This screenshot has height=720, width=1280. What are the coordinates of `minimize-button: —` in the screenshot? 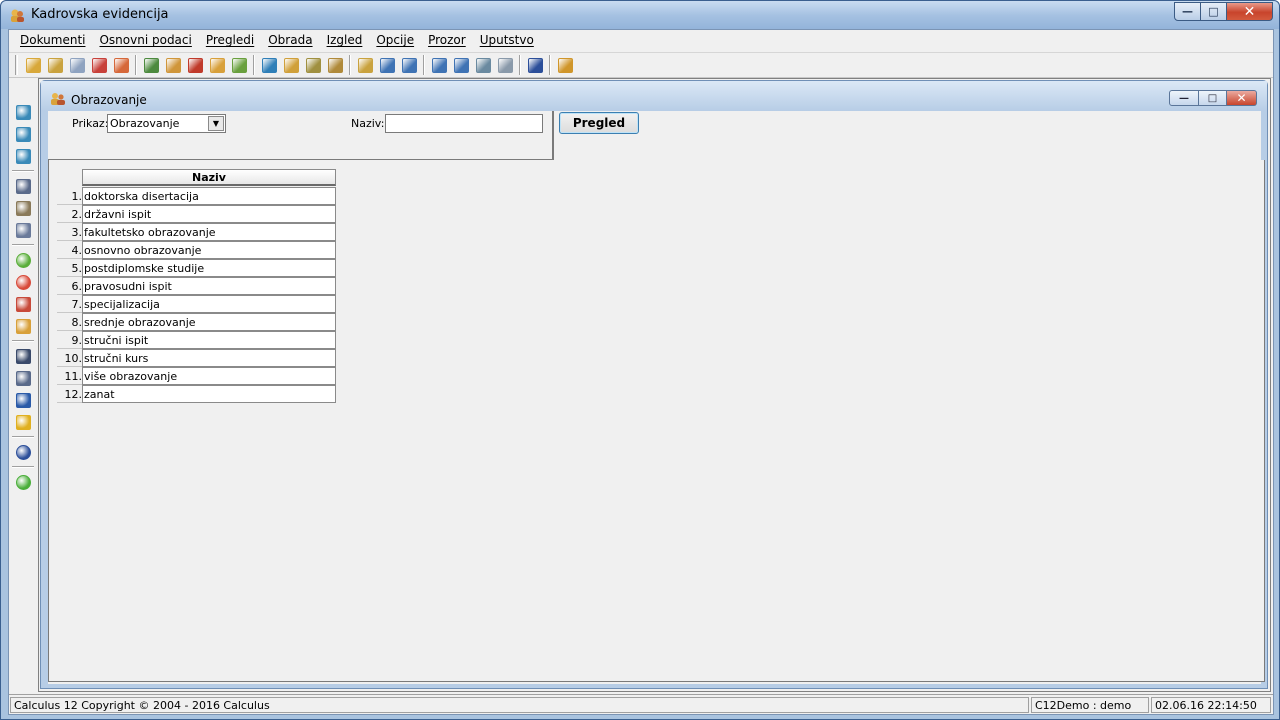 It's located at (1187, 11).